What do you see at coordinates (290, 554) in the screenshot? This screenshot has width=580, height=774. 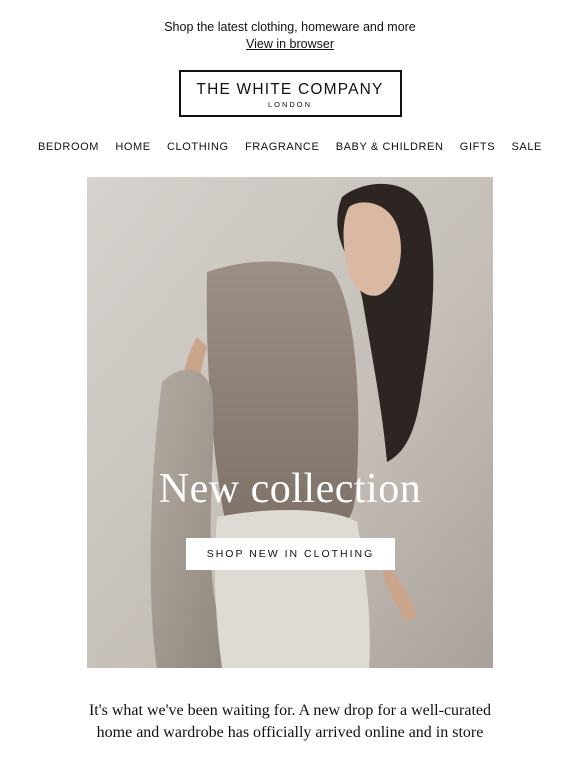 I see `shop-new-in-clothing-button: SHOP NEW IN CLOTHING` at bounding box center [290, 554].